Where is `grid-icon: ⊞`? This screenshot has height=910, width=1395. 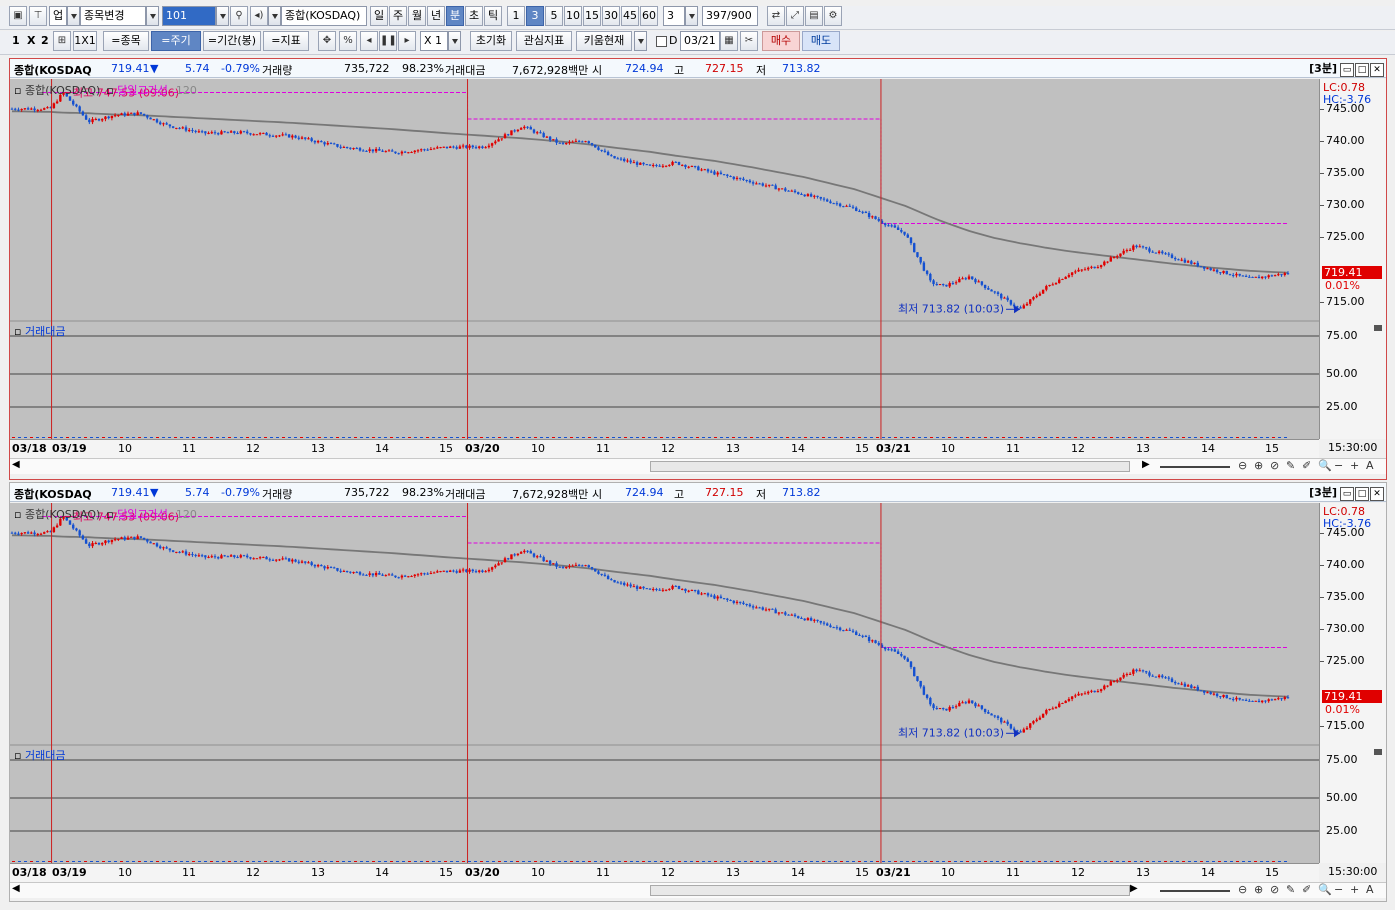 grid-icon: ⊞ is located at coordinates (62, 41).